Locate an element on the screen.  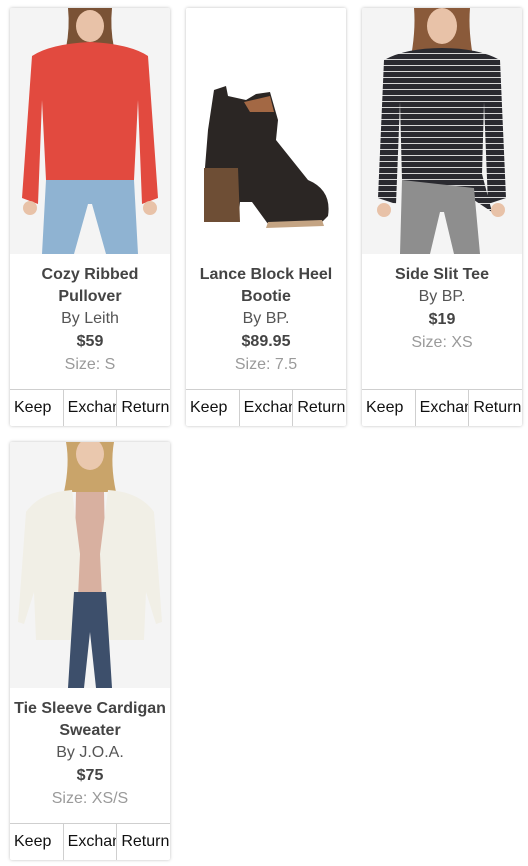
product-title: Lance Block Heel Bootie is located at coordinates (266, 286).